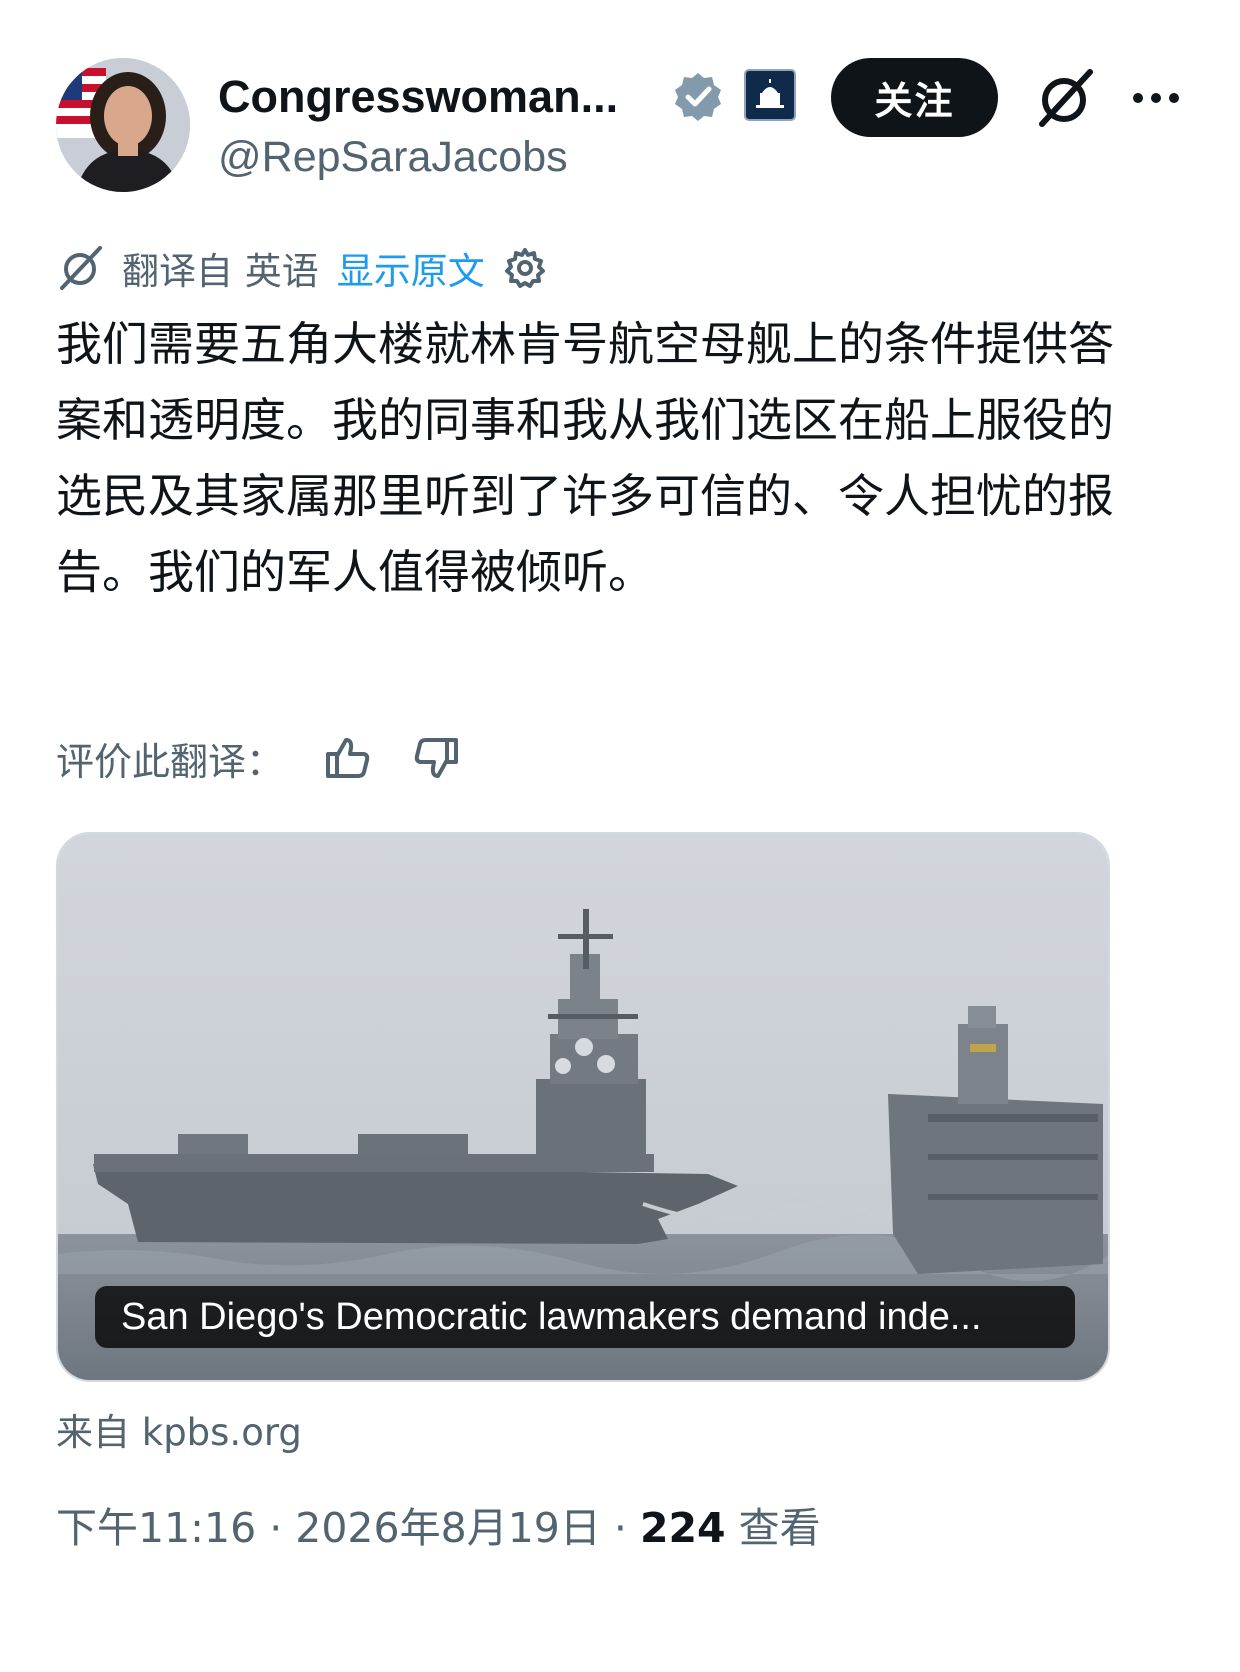  I want to click on tweet-time: 下午11:16, so click(156, 1528).